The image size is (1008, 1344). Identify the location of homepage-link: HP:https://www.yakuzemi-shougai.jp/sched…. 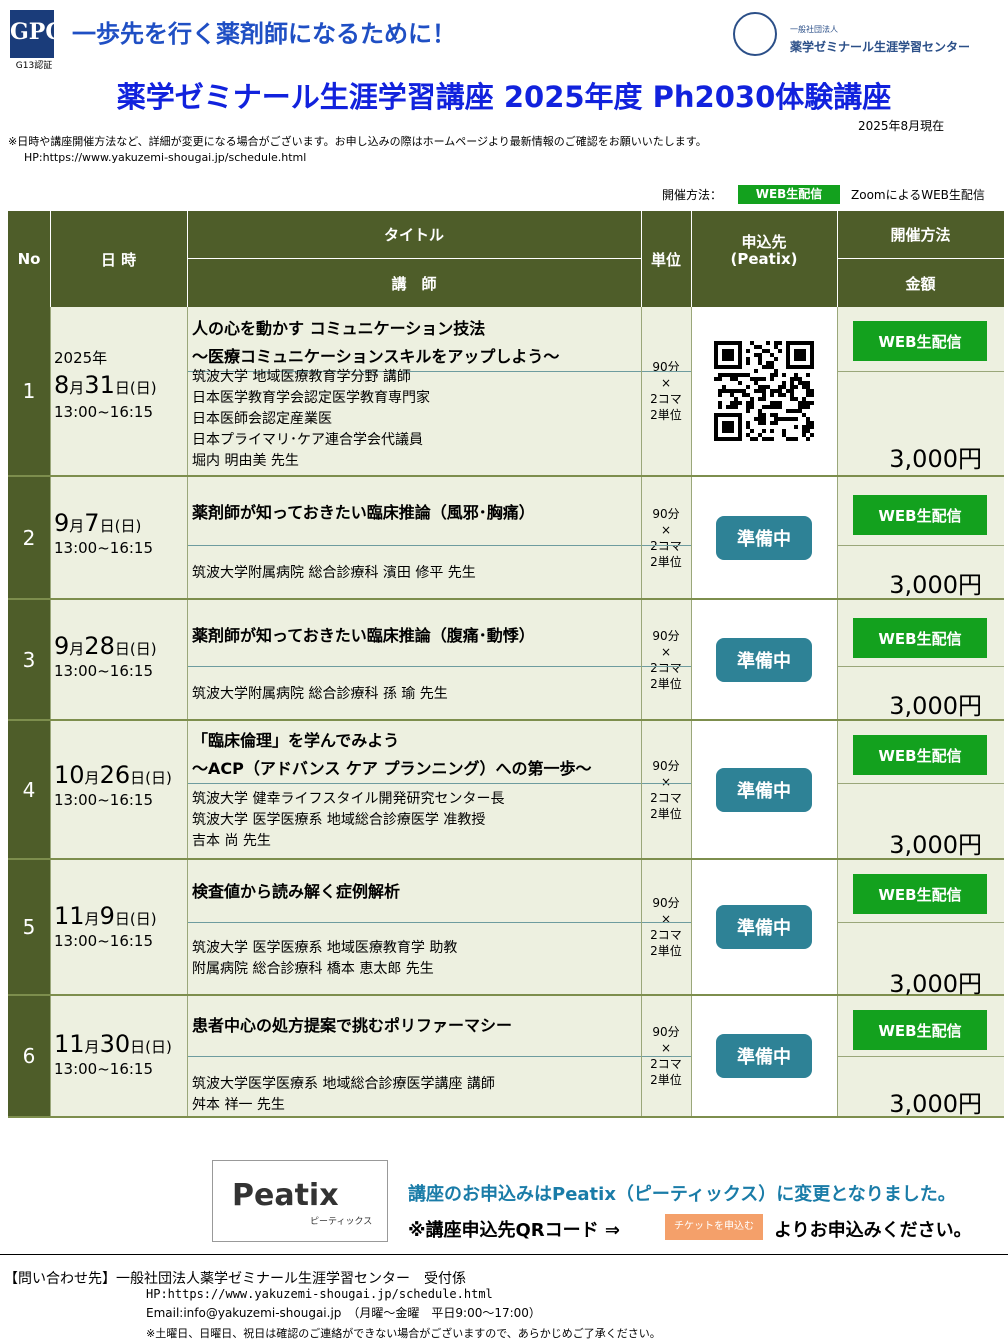
(165, 157).